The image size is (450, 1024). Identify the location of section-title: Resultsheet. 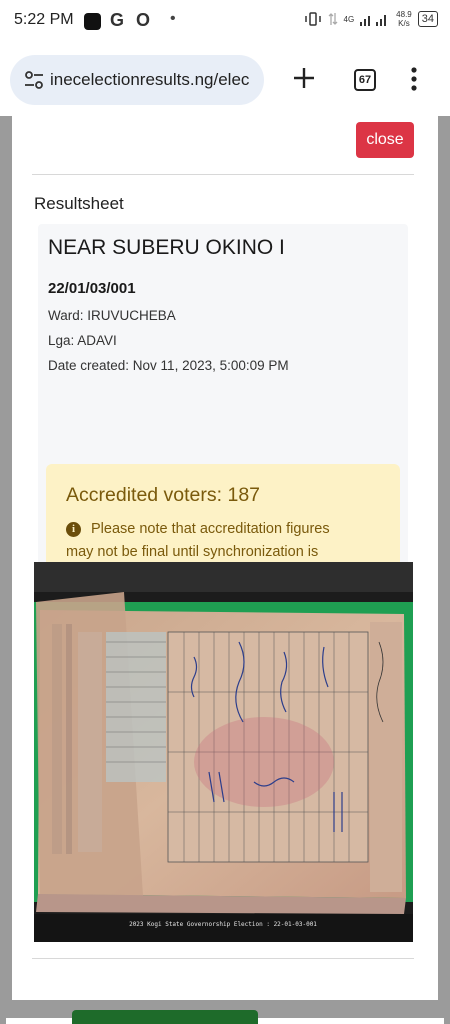
(79, 203).